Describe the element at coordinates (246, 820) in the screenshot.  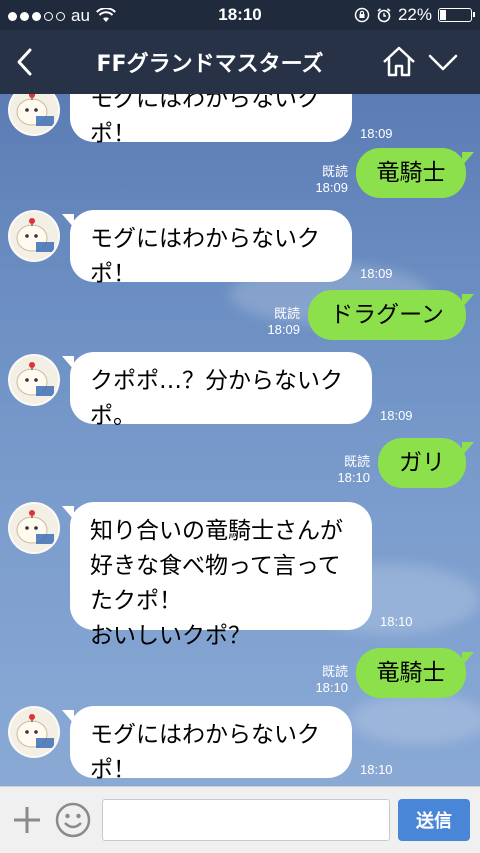
I see `message-input` at that location.